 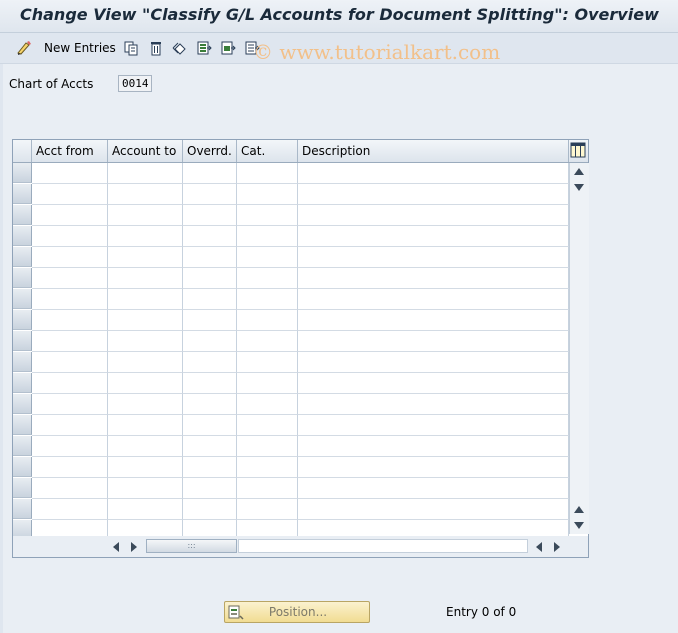 What do you see at coordinates (267, 151) in the screenshot?
I see `column-header-cat: Cat.` at bounding box center [267, 151].